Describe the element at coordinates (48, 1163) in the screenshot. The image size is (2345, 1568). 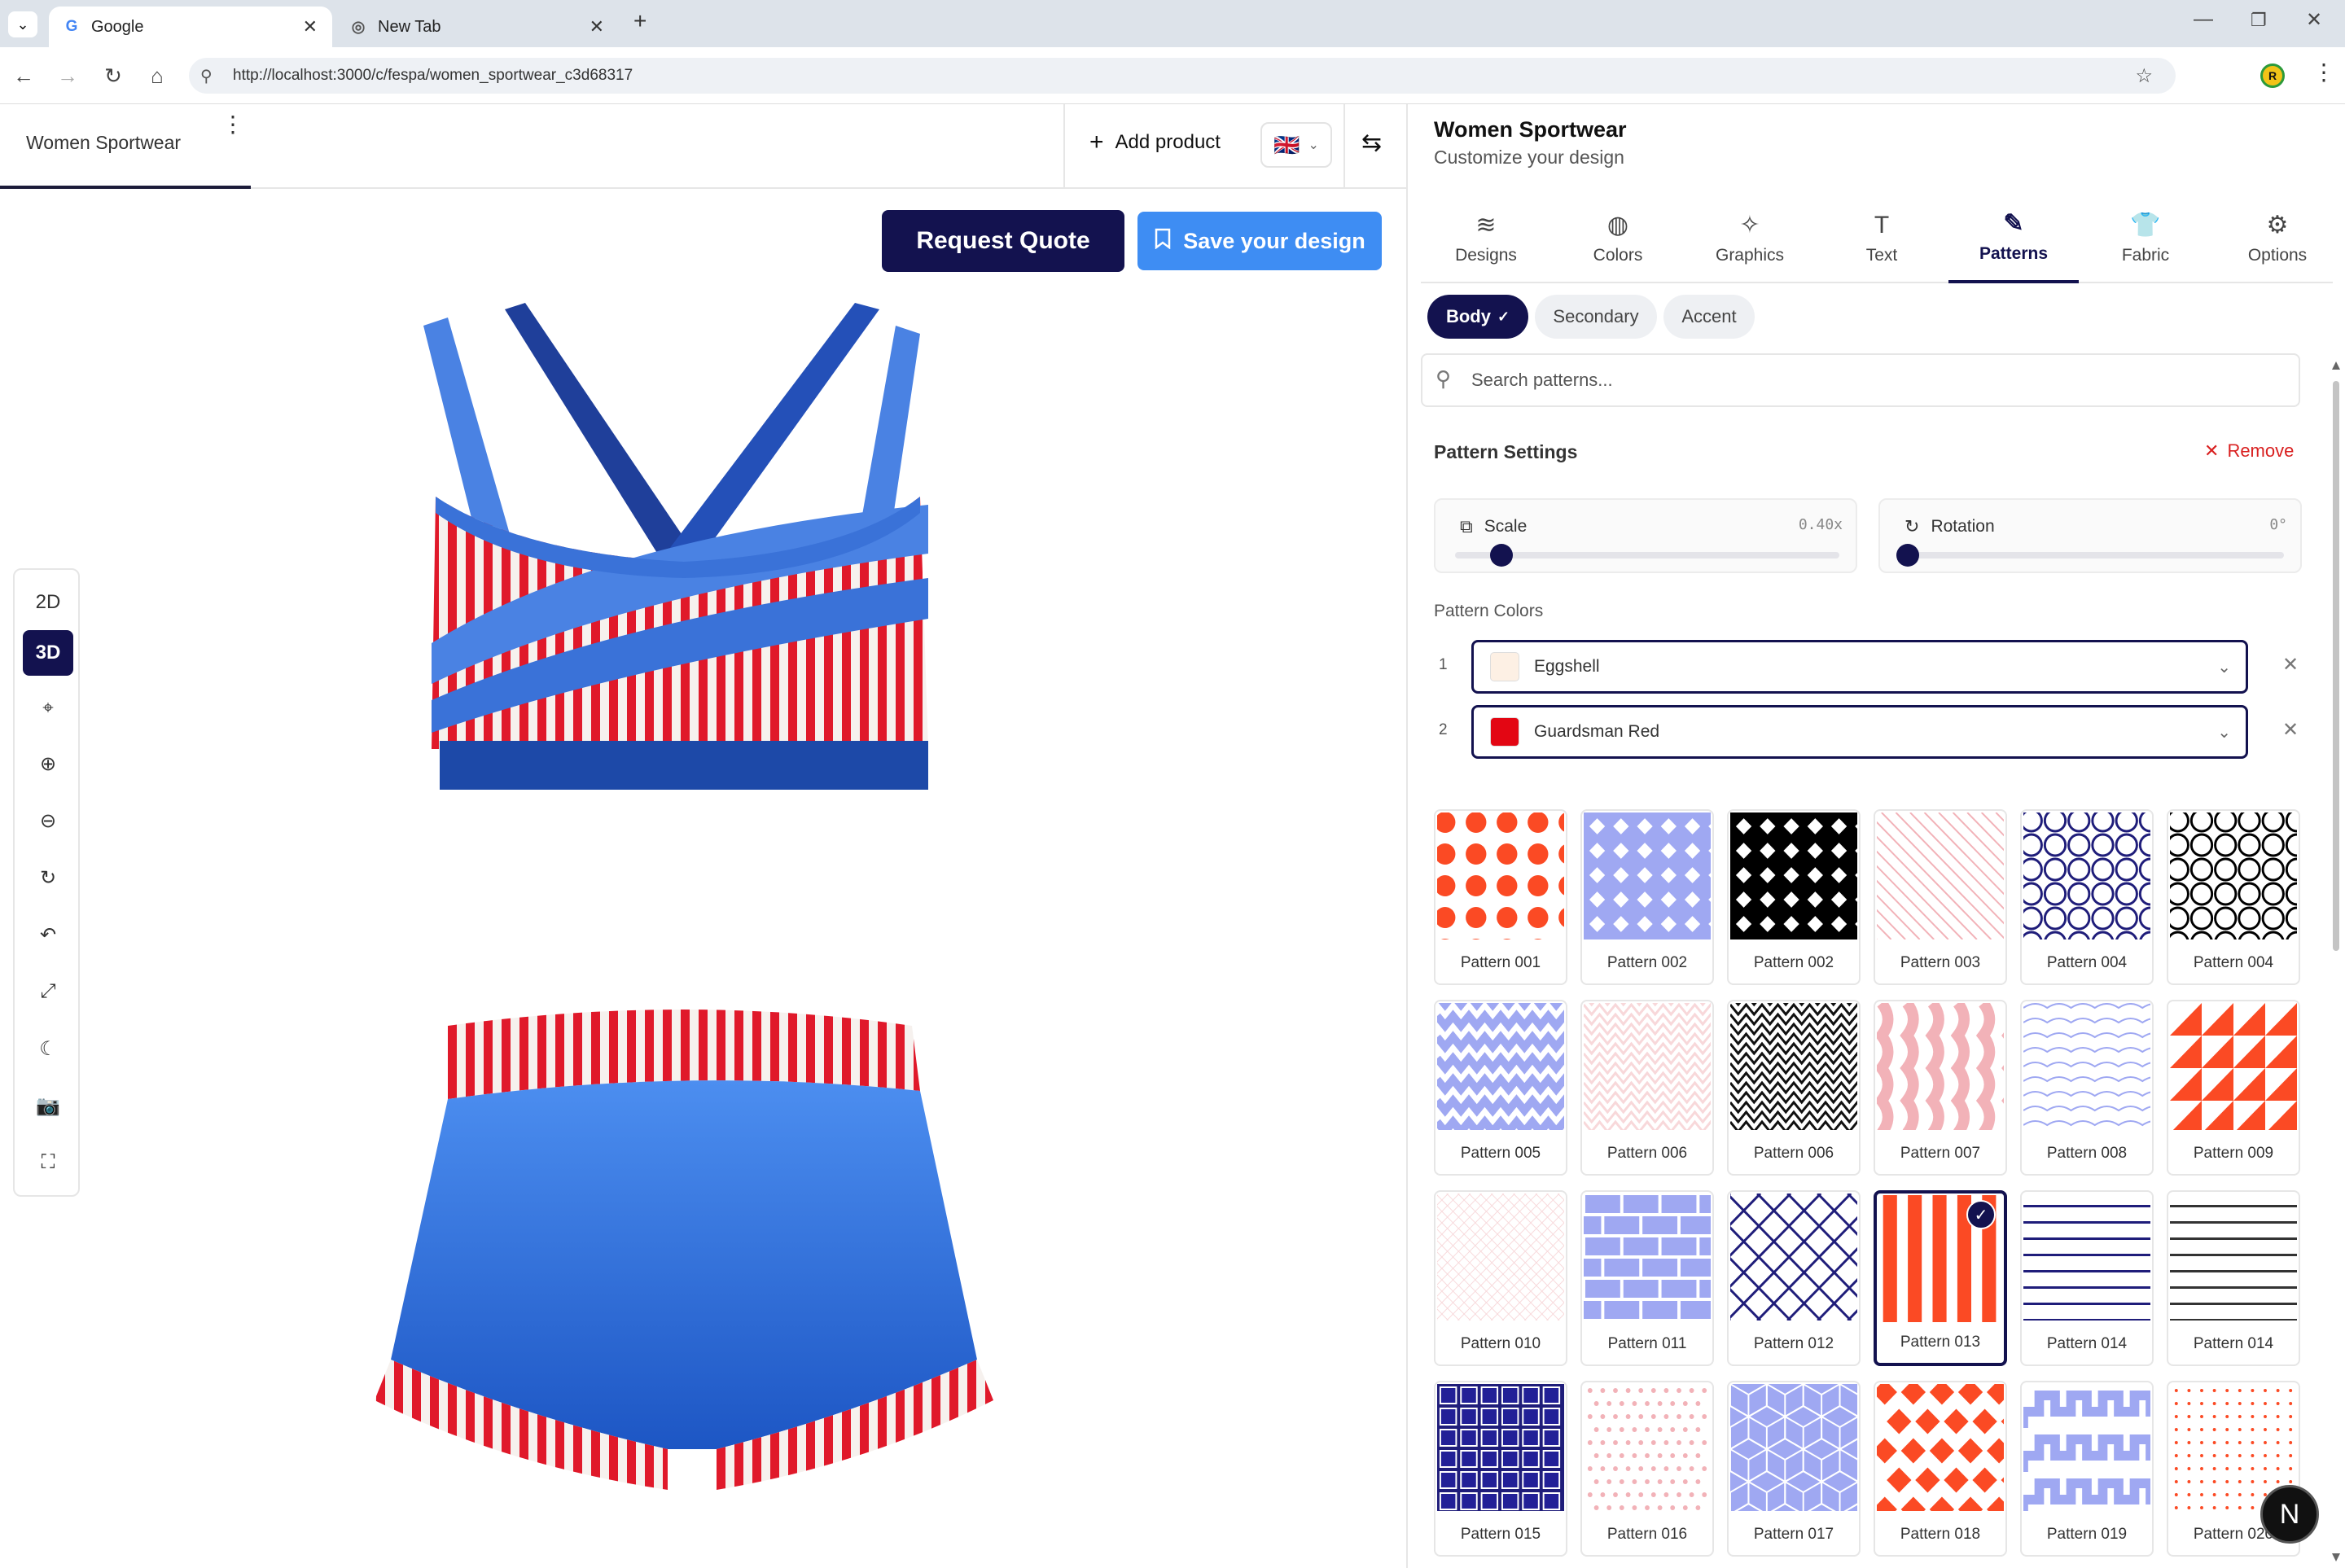
I see `scan-icon: ⛶` at that location.